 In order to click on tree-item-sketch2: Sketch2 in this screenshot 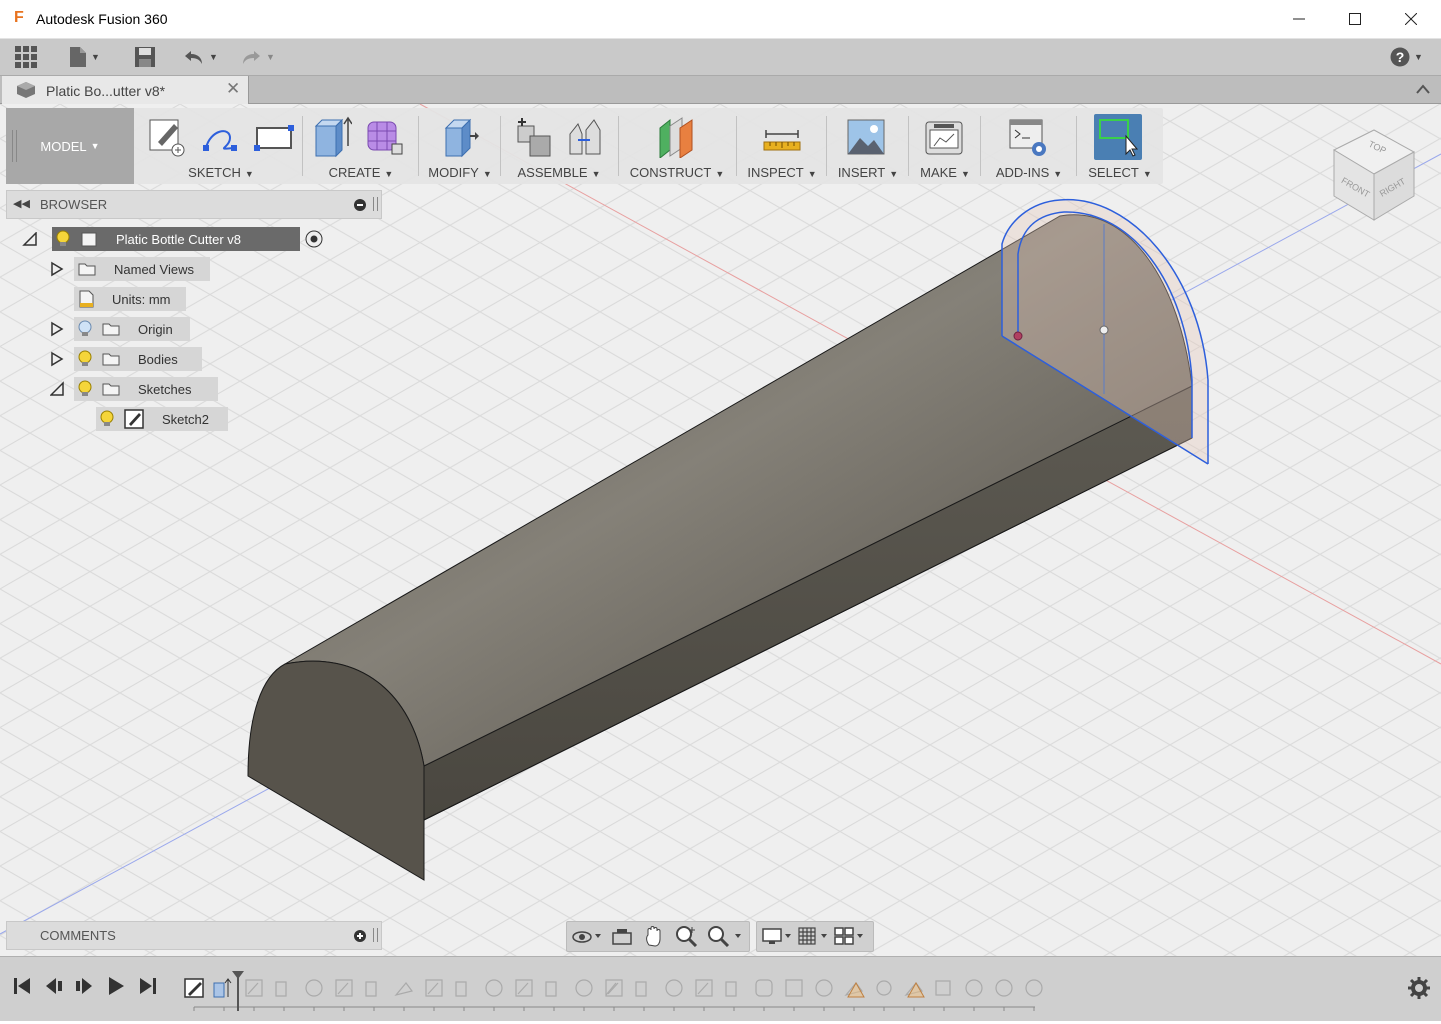, I will do `click(162, 419)`.